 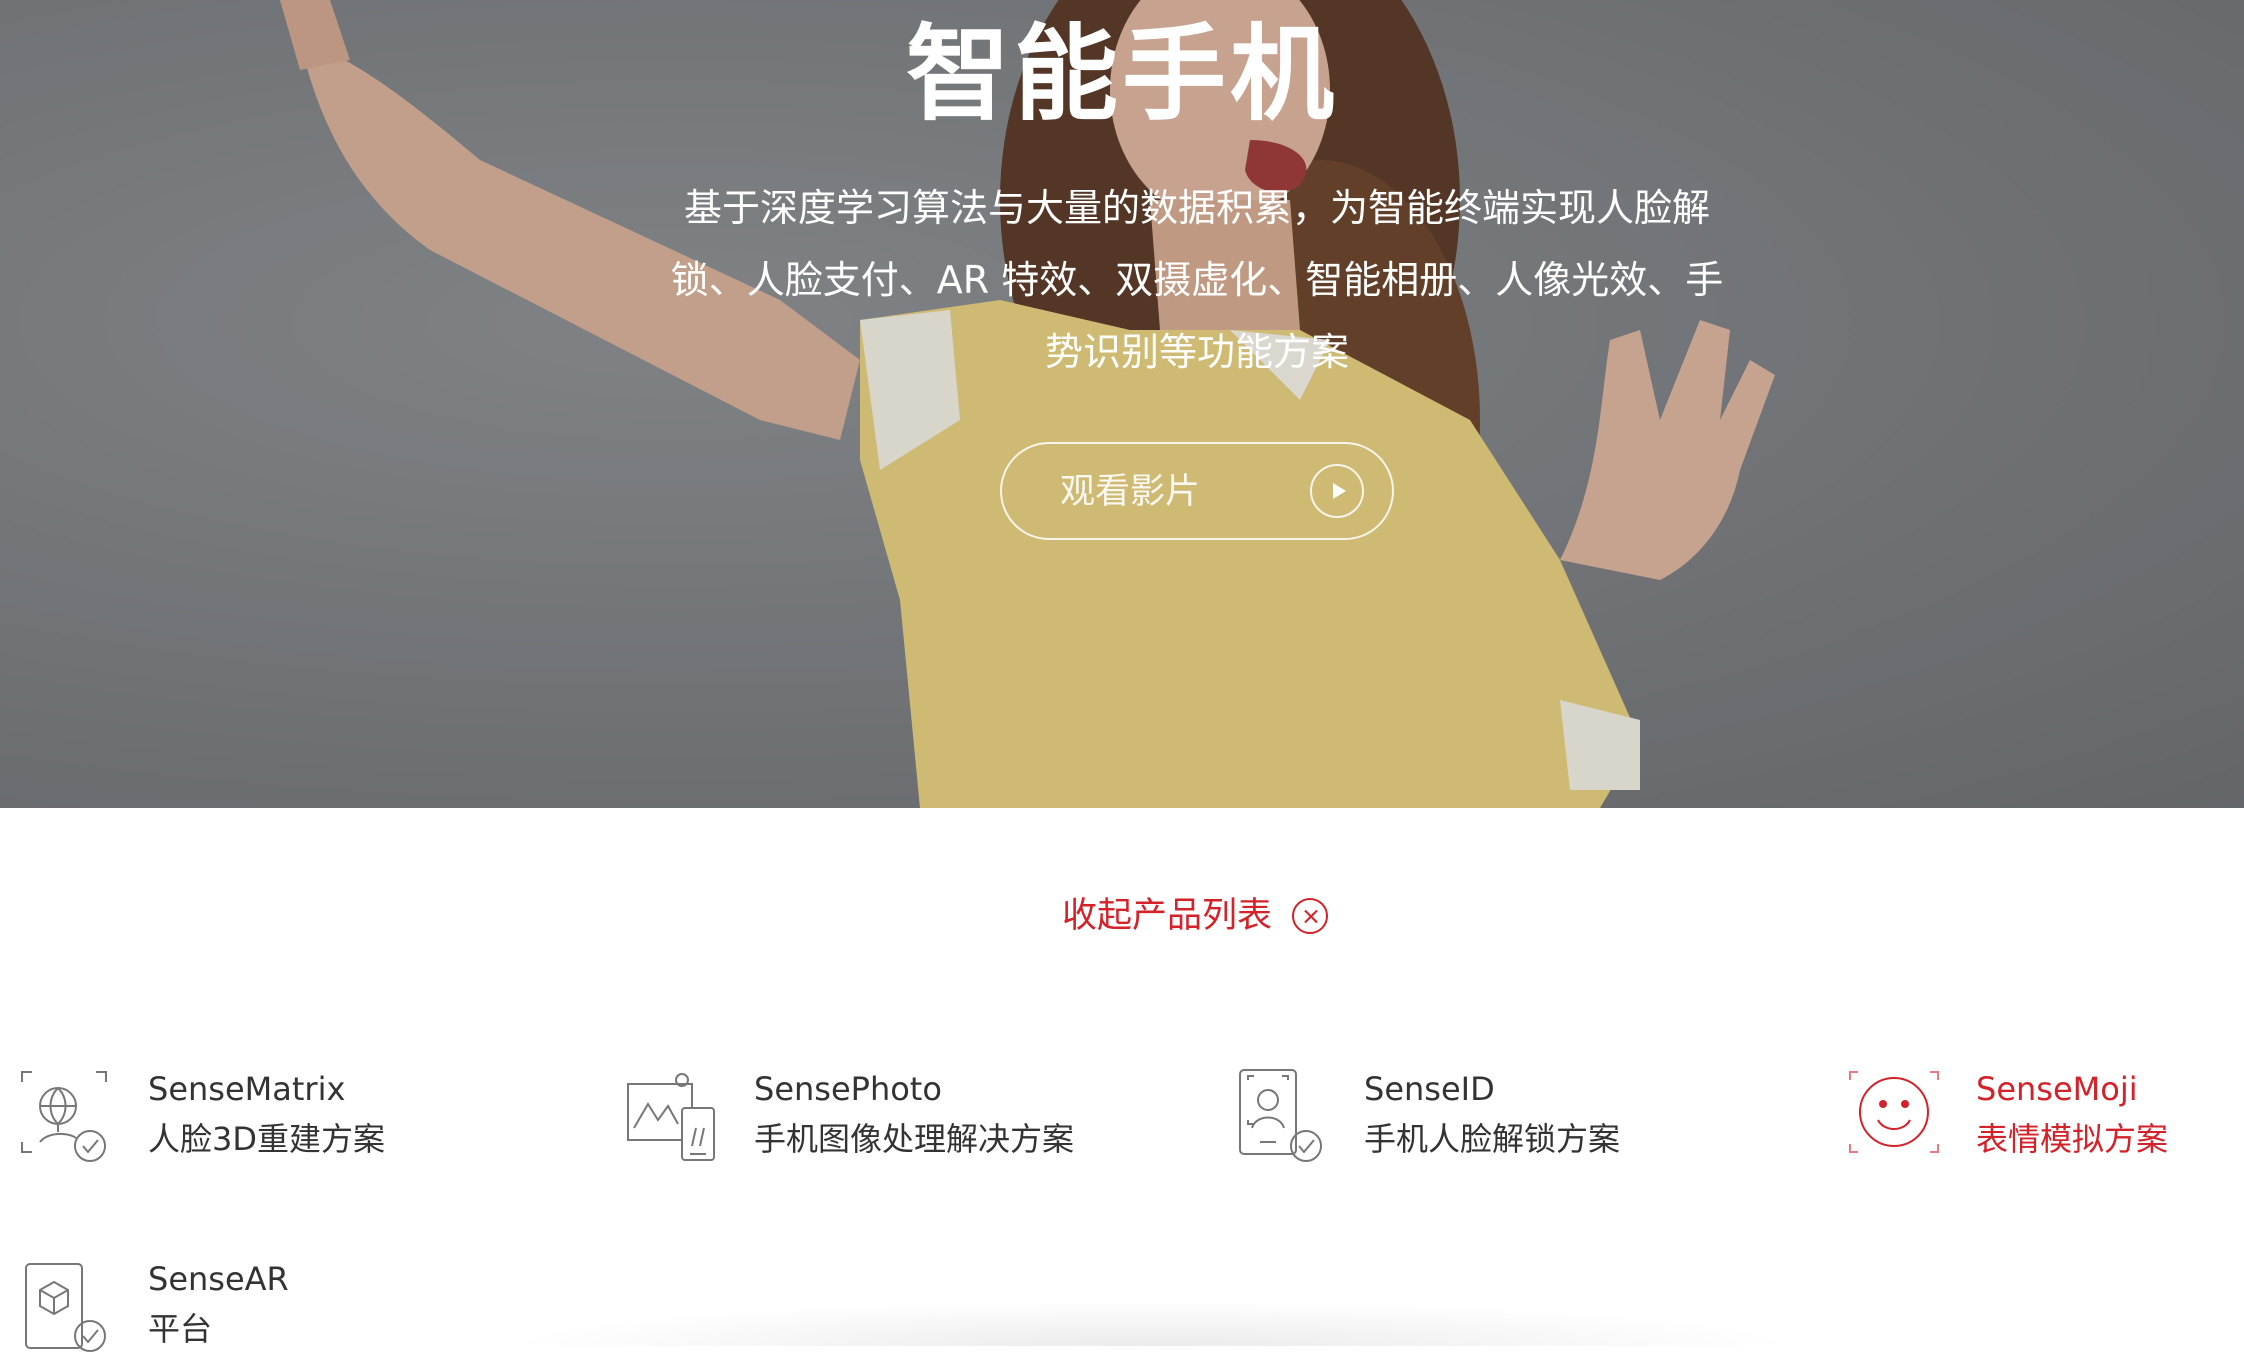 I want to click on photo-phone-icon, so click(x=671, y=1117).